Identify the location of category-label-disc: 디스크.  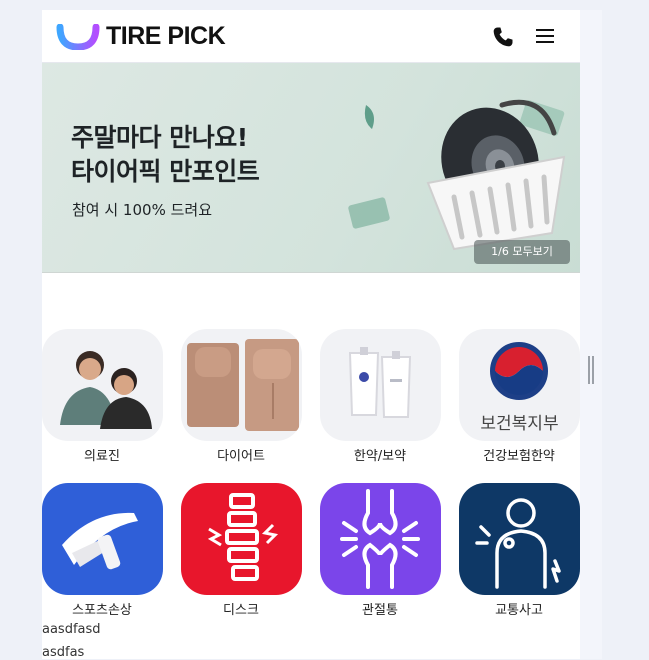
(241, 610).